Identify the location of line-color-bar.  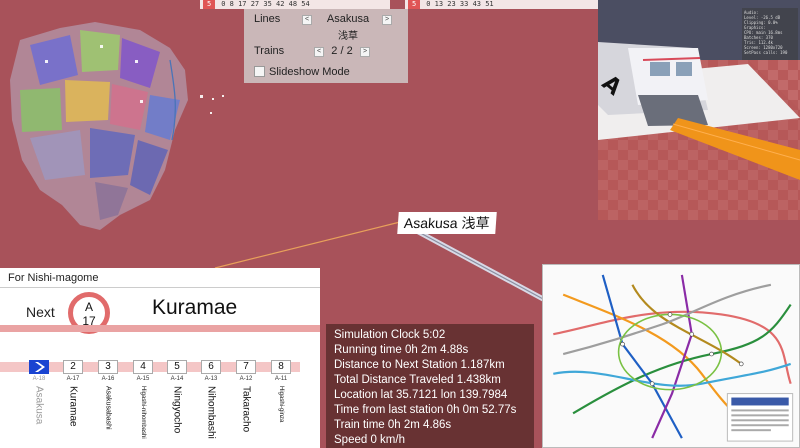
(160, 328).